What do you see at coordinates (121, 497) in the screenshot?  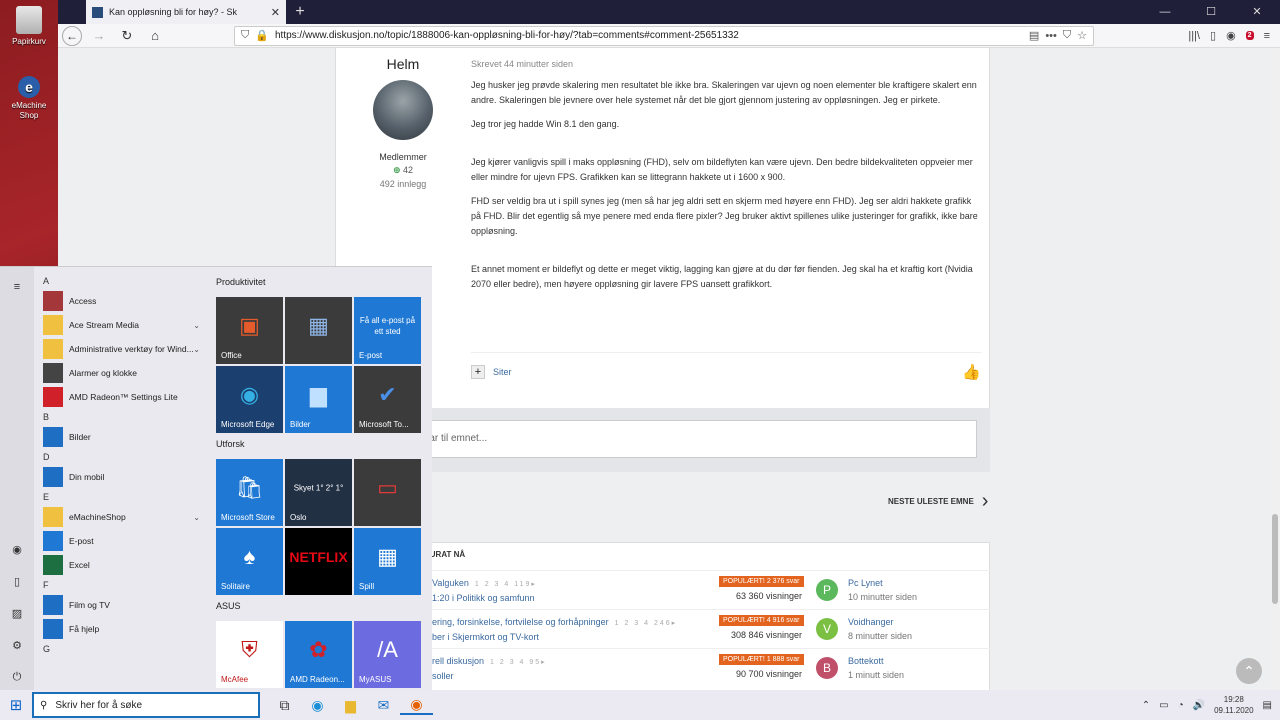 I see `app-list-letter-header: E` at bounding box center [121, 497].